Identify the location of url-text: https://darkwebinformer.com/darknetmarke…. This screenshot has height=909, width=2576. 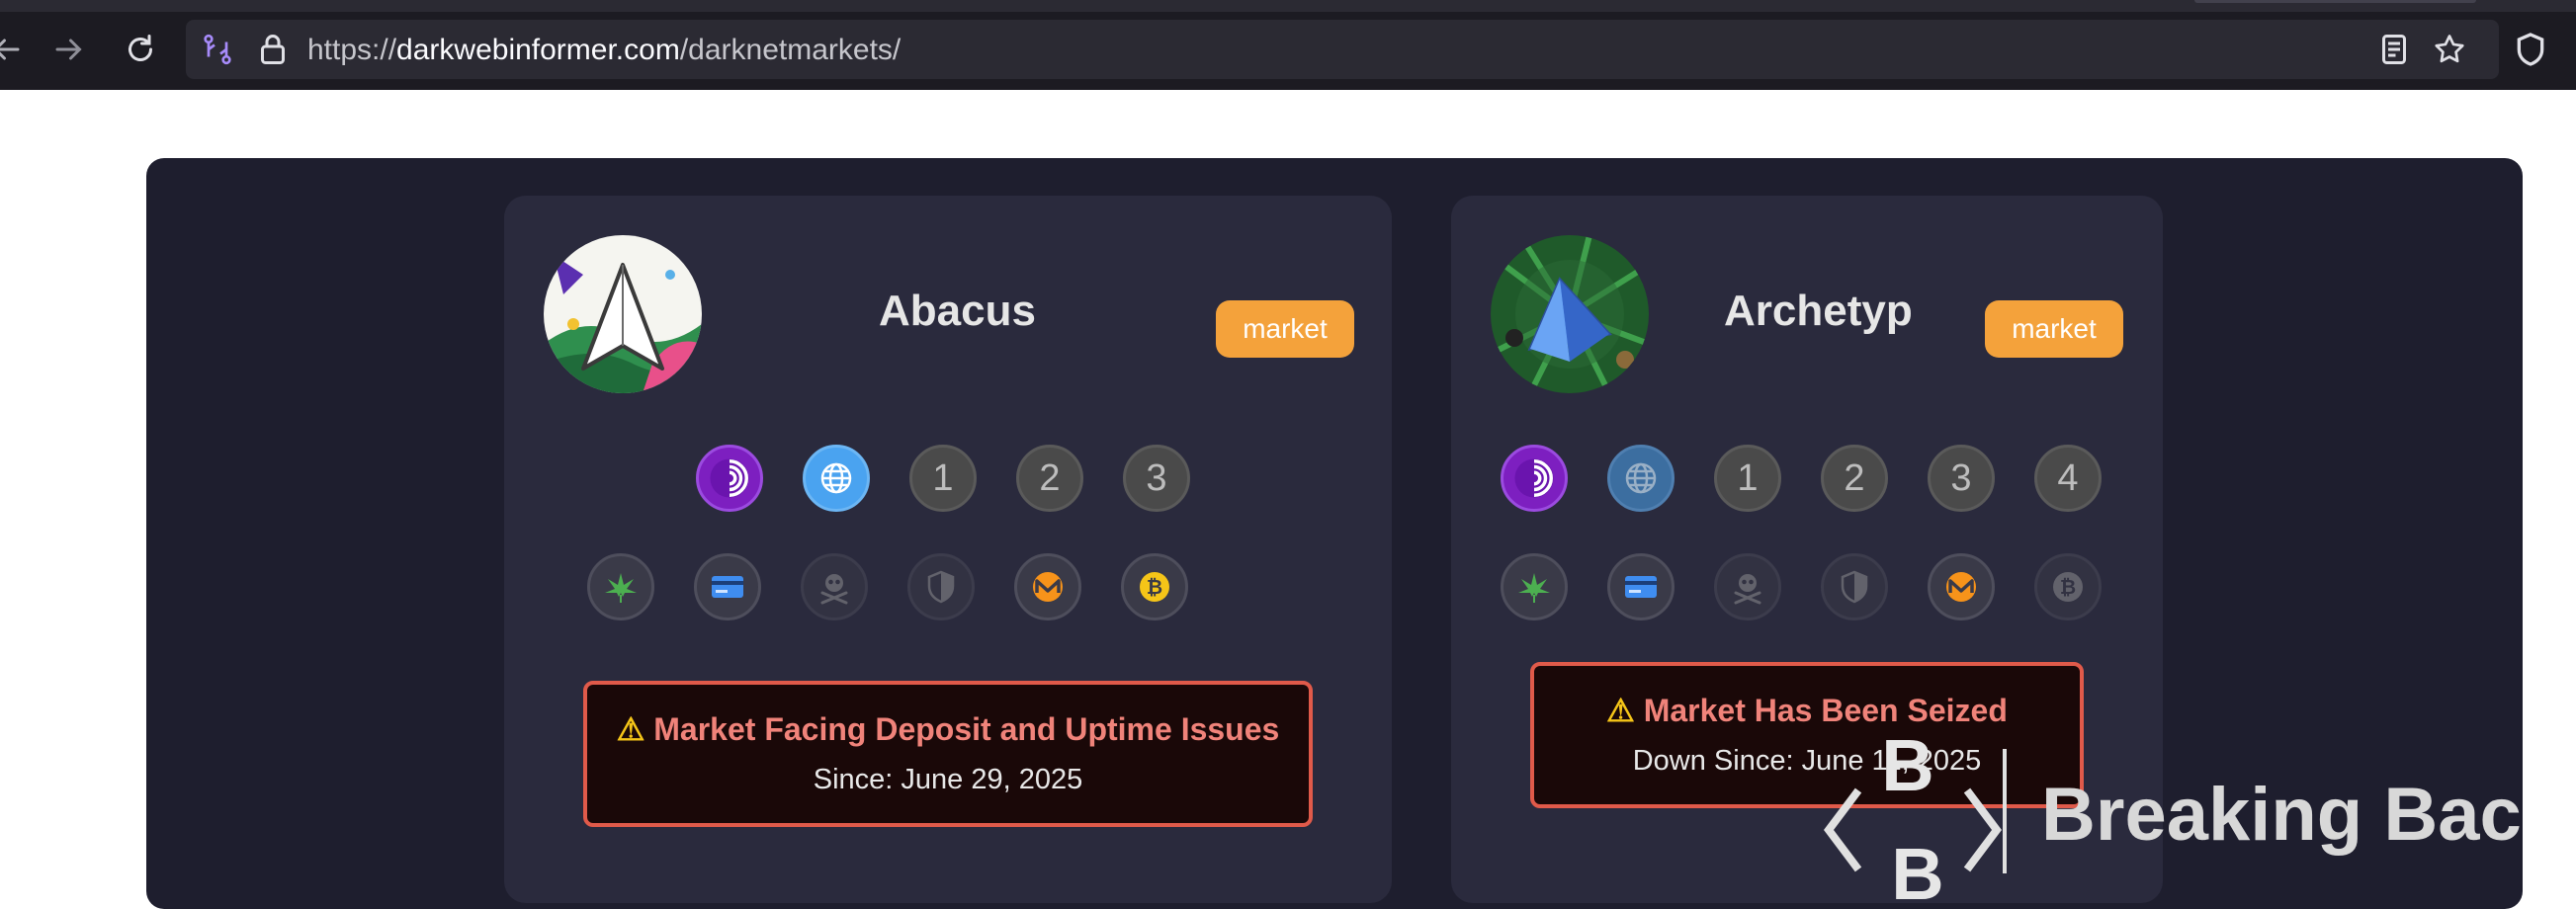
(604, 50).